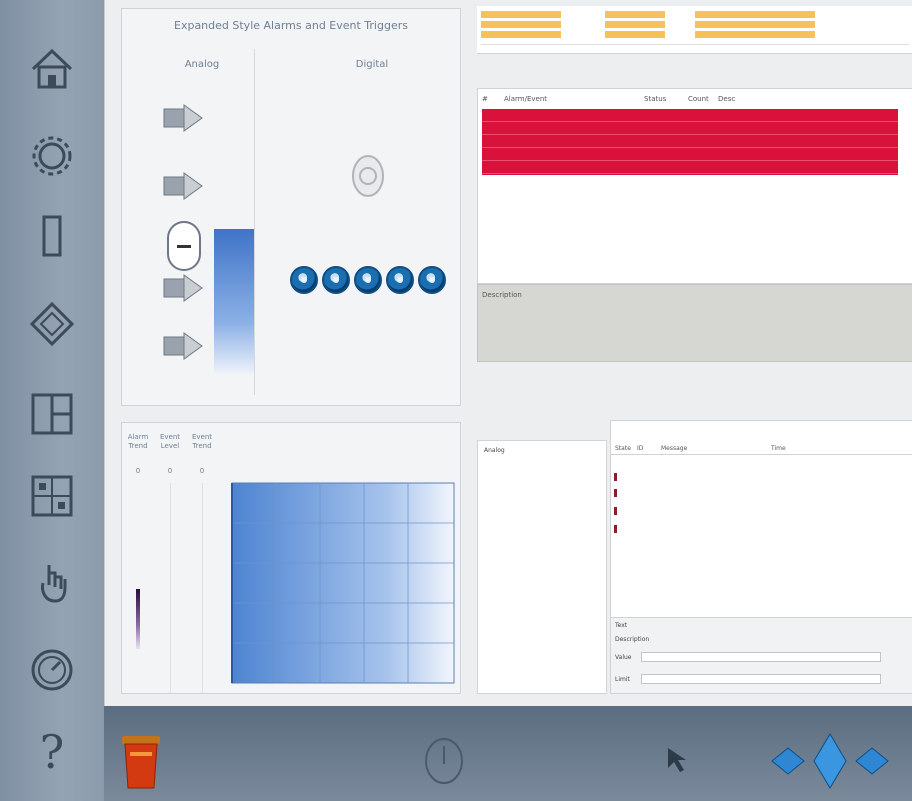 The height and width of the screenshot is (801, 912). What do you see at coordinates (184, 246) in the screenshot?
I see `analog-selector-pill` at bounding box center [184, 246].